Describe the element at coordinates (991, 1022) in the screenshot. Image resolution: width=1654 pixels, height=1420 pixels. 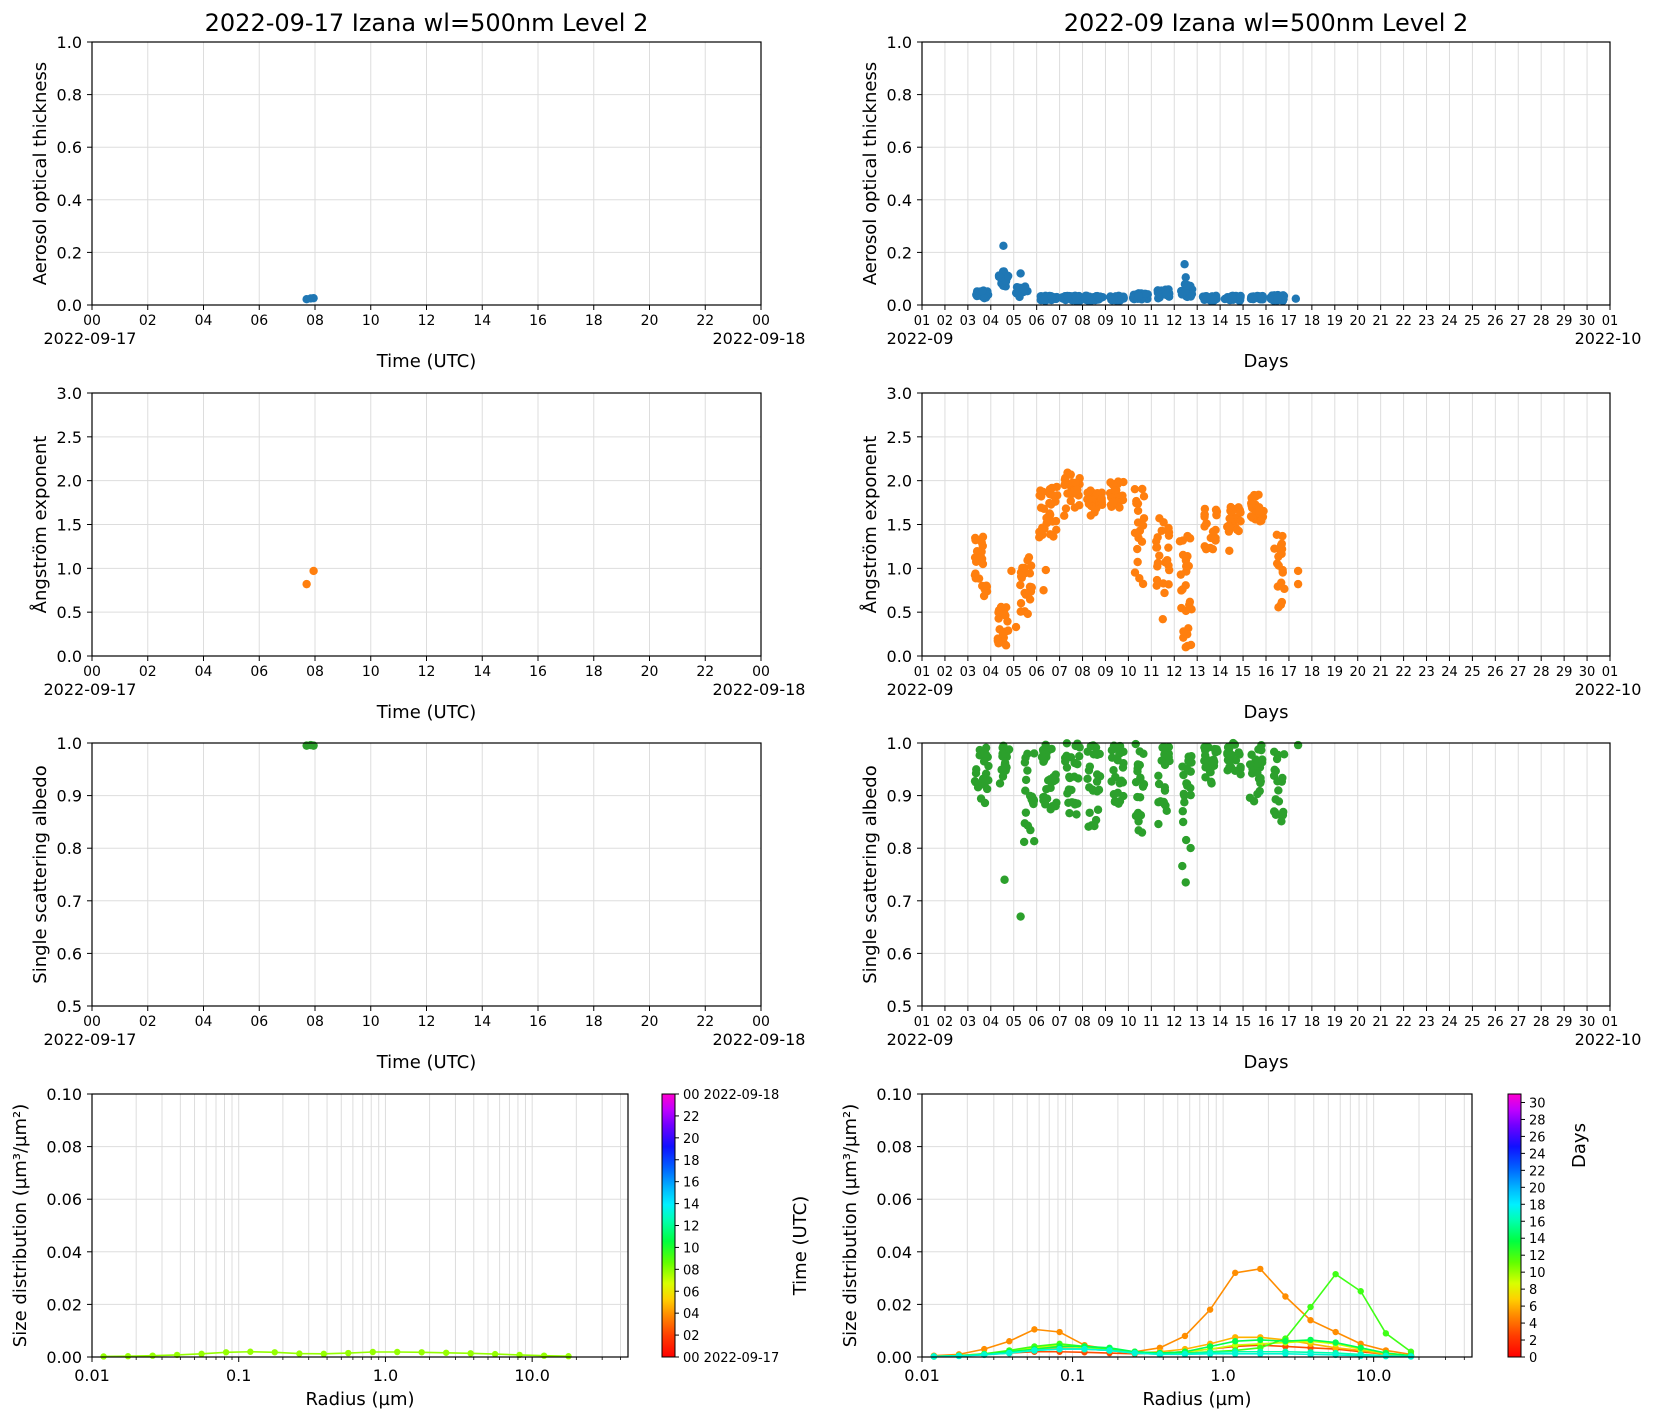
I see `x-tick-label: 04` at that location.